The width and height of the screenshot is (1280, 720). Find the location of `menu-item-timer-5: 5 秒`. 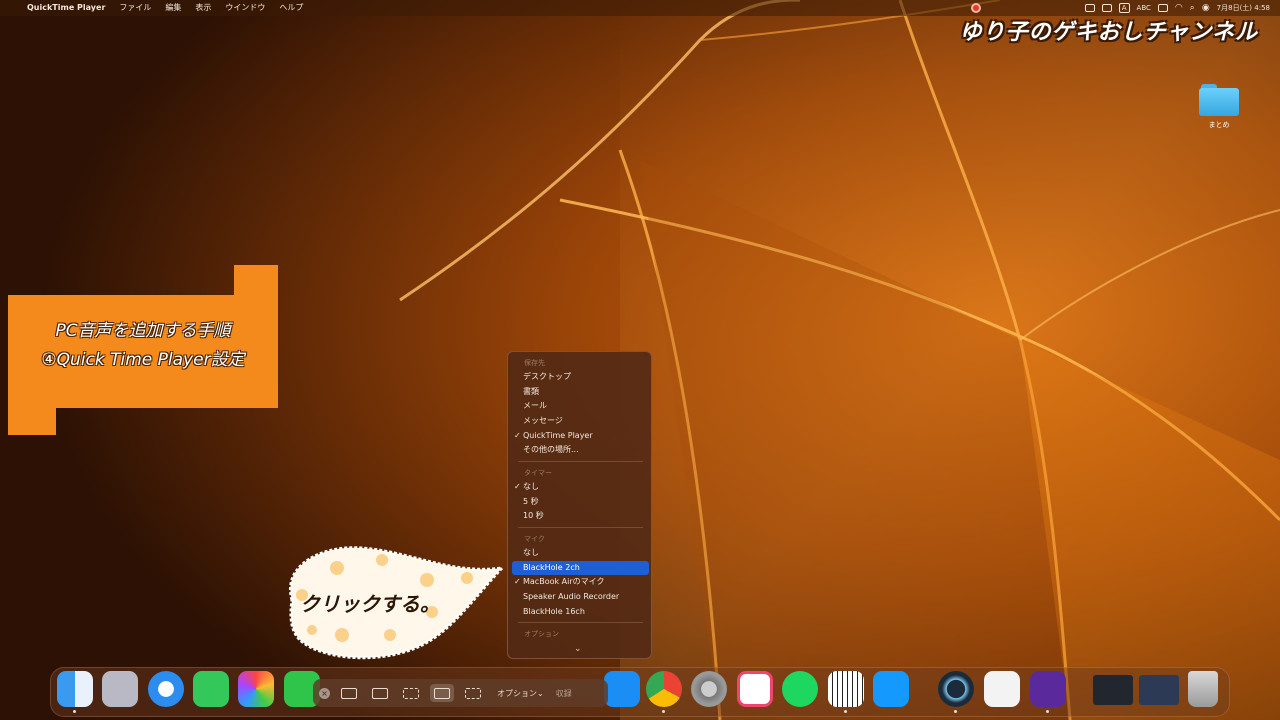

menu-item-timer-5: 5 秒 is located at coordinates (580, 502).